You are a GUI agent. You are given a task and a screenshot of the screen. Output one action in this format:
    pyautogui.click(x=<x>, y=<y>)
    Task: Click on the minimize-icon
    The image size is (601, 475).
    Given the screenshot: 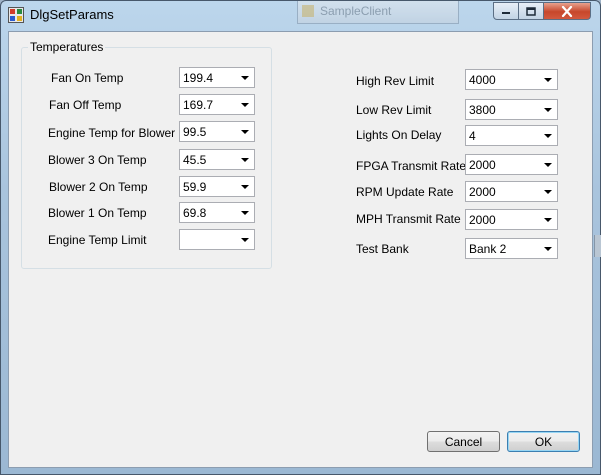 What is the action you would take?
    pyautogui.click(x=506, y=13)
    